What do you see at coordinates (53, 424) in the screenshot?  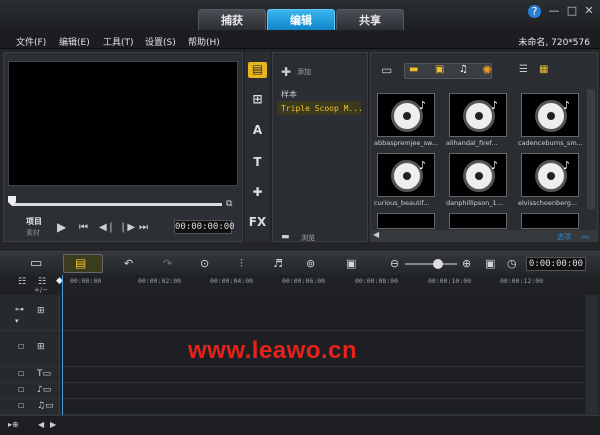 I see `scroll-right-icon: ▶` at bounding box center [53, 424].